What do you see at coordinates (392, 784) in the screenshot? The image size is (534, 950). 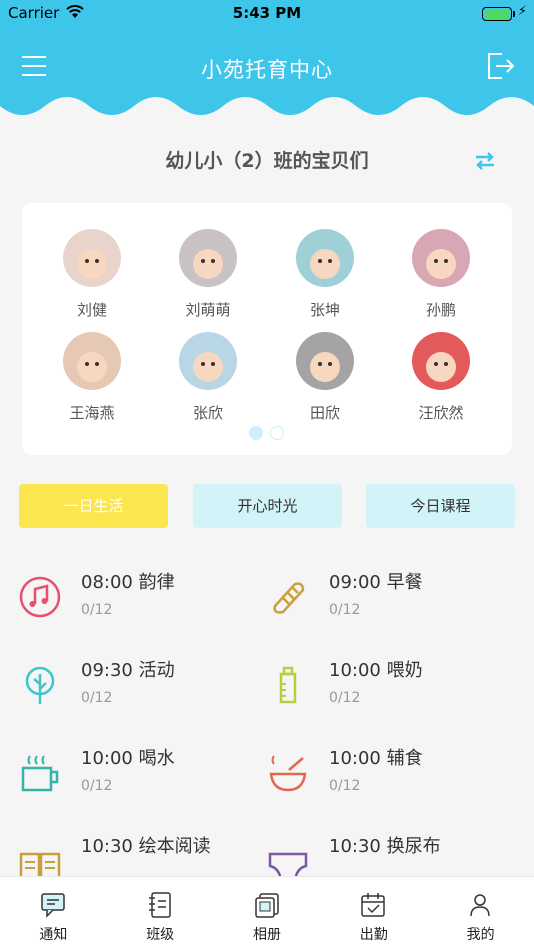 I see `schedule-item: 10:00 辅食 0/12` at bounding box center [392, 784].